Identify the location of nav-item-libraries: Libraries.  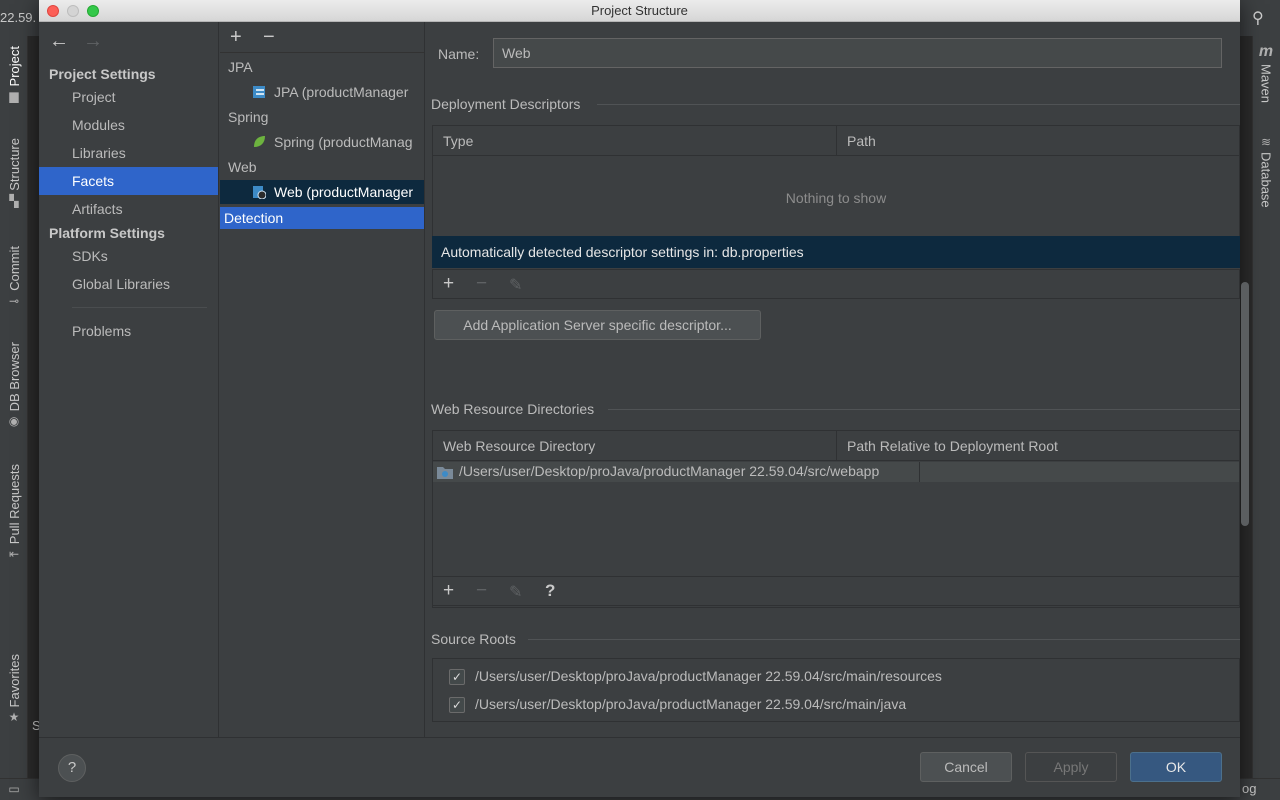
(128, 153).